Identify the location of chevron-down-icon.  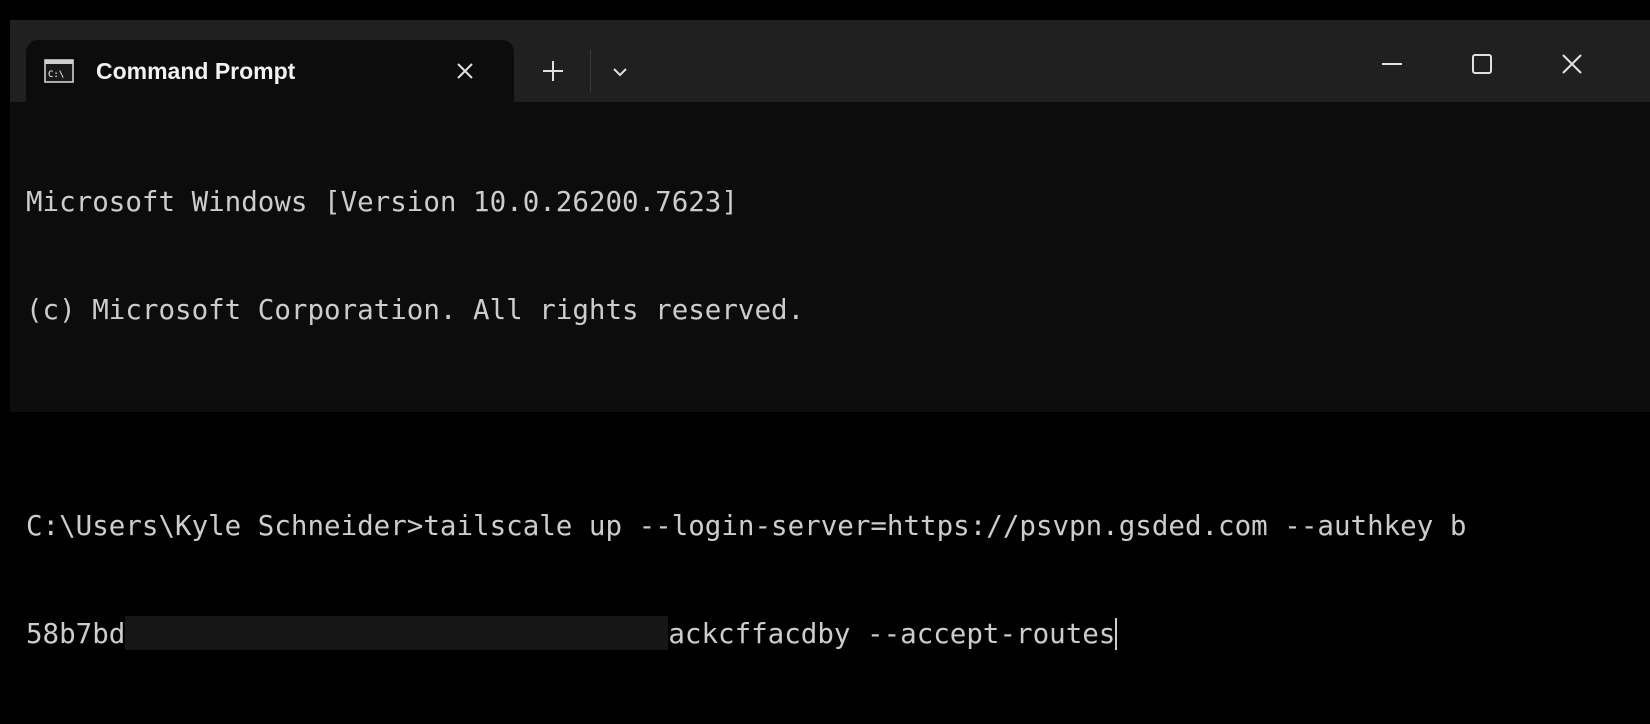
(620, 72).